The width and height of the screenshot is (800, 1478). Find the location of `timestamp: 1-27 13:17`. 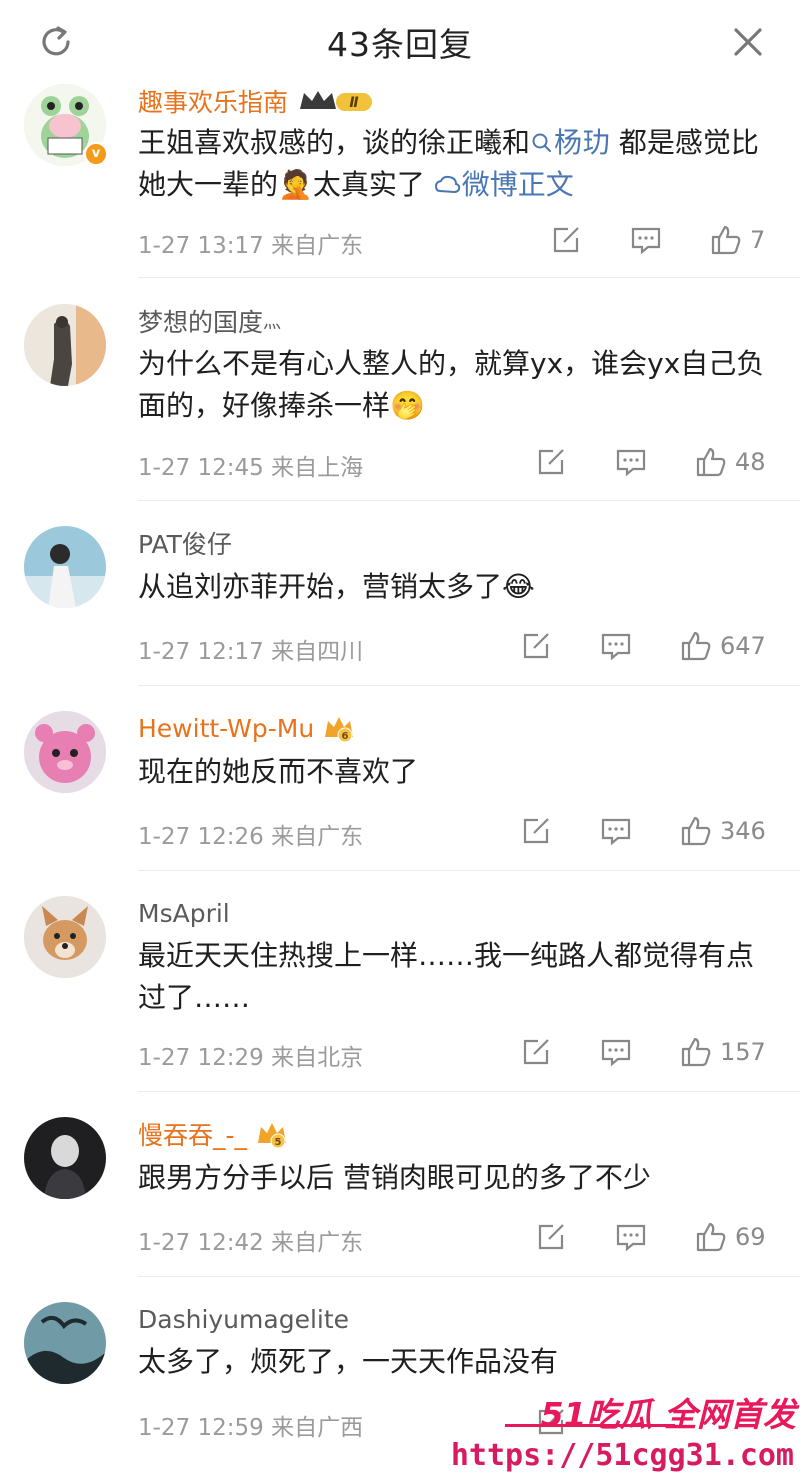

timestamp: 1-27 13:17 is located at coordinates (201, 246).